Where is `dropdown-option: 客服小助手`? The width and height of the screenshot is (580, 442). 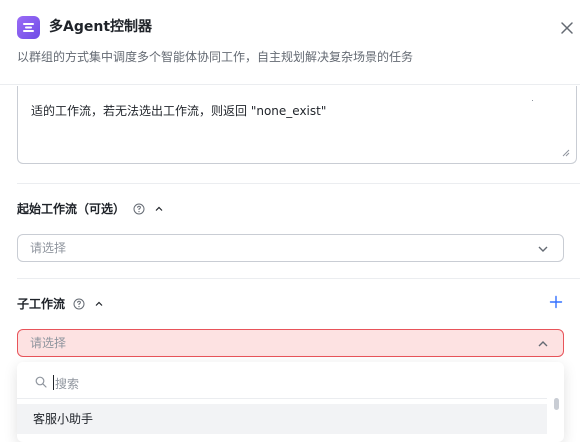
dropdown-option: 客服小助手 is located at coordinates (282, 419).